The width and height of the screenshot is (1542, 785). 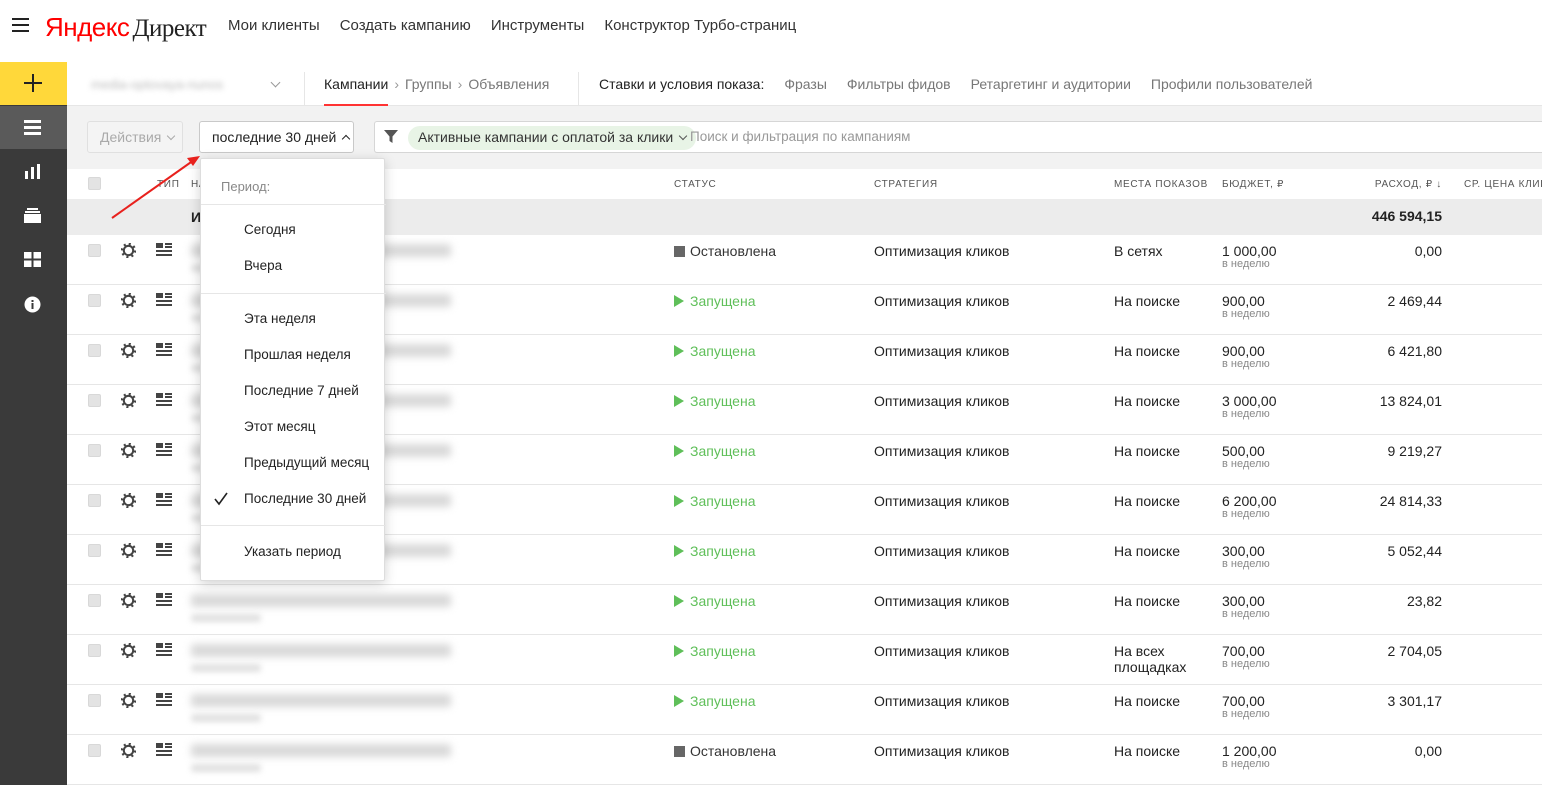 I want to click on select-all-checkbox, so click(x=94, y=183).